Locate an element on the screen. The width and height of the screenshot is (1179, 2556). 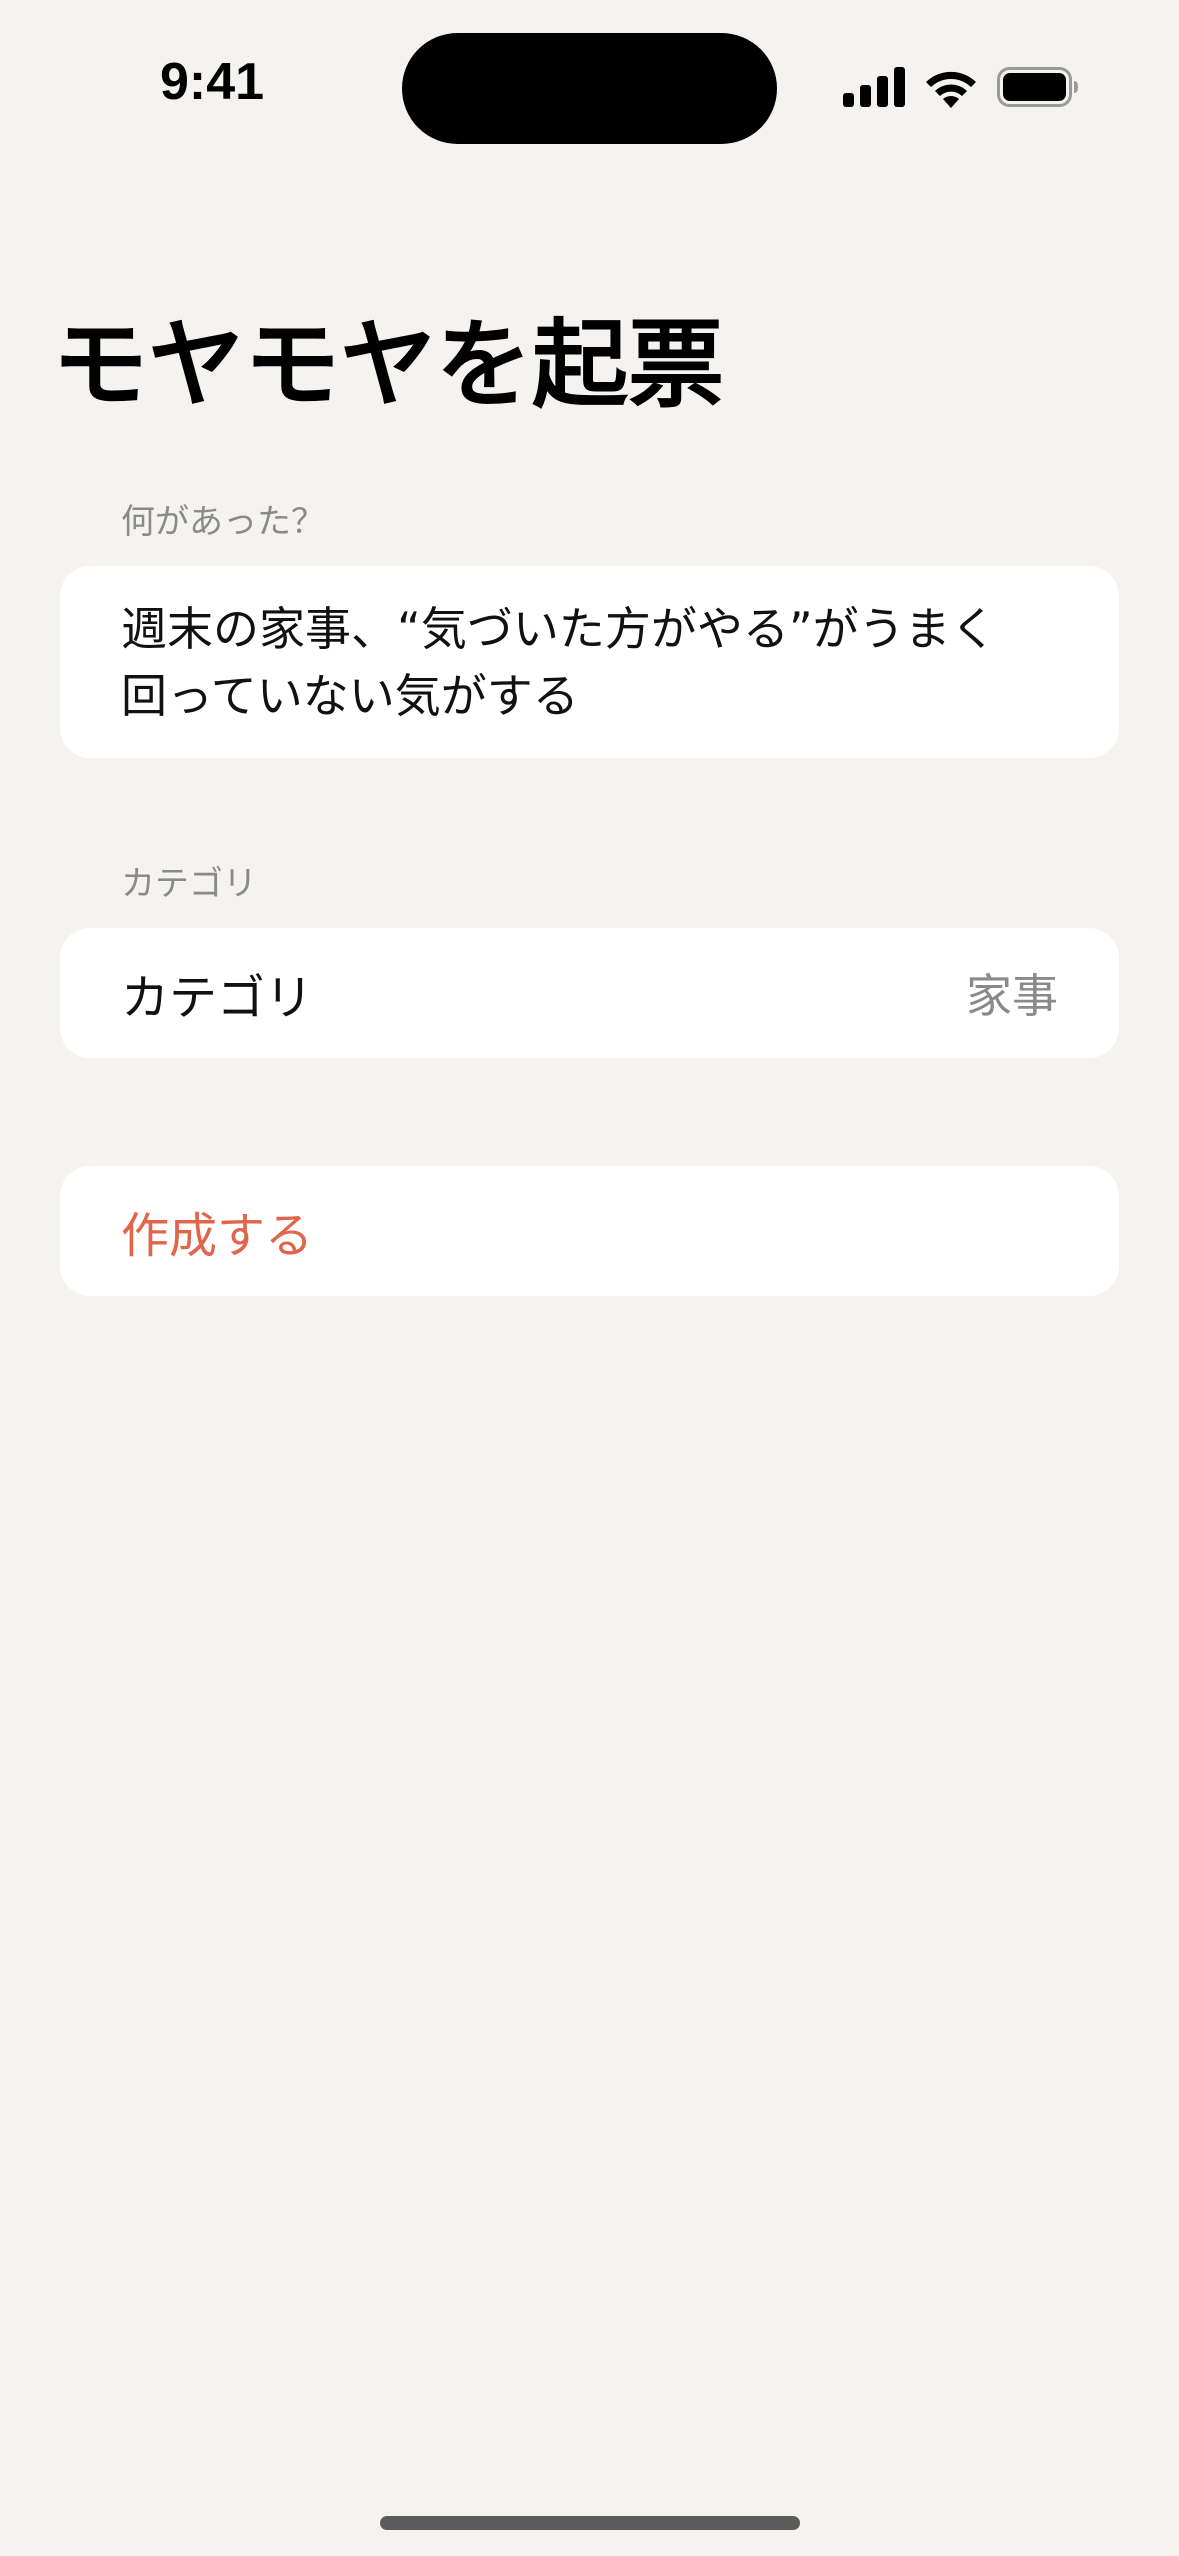
create-button: 作成する is located at coordinates (589, 1231).